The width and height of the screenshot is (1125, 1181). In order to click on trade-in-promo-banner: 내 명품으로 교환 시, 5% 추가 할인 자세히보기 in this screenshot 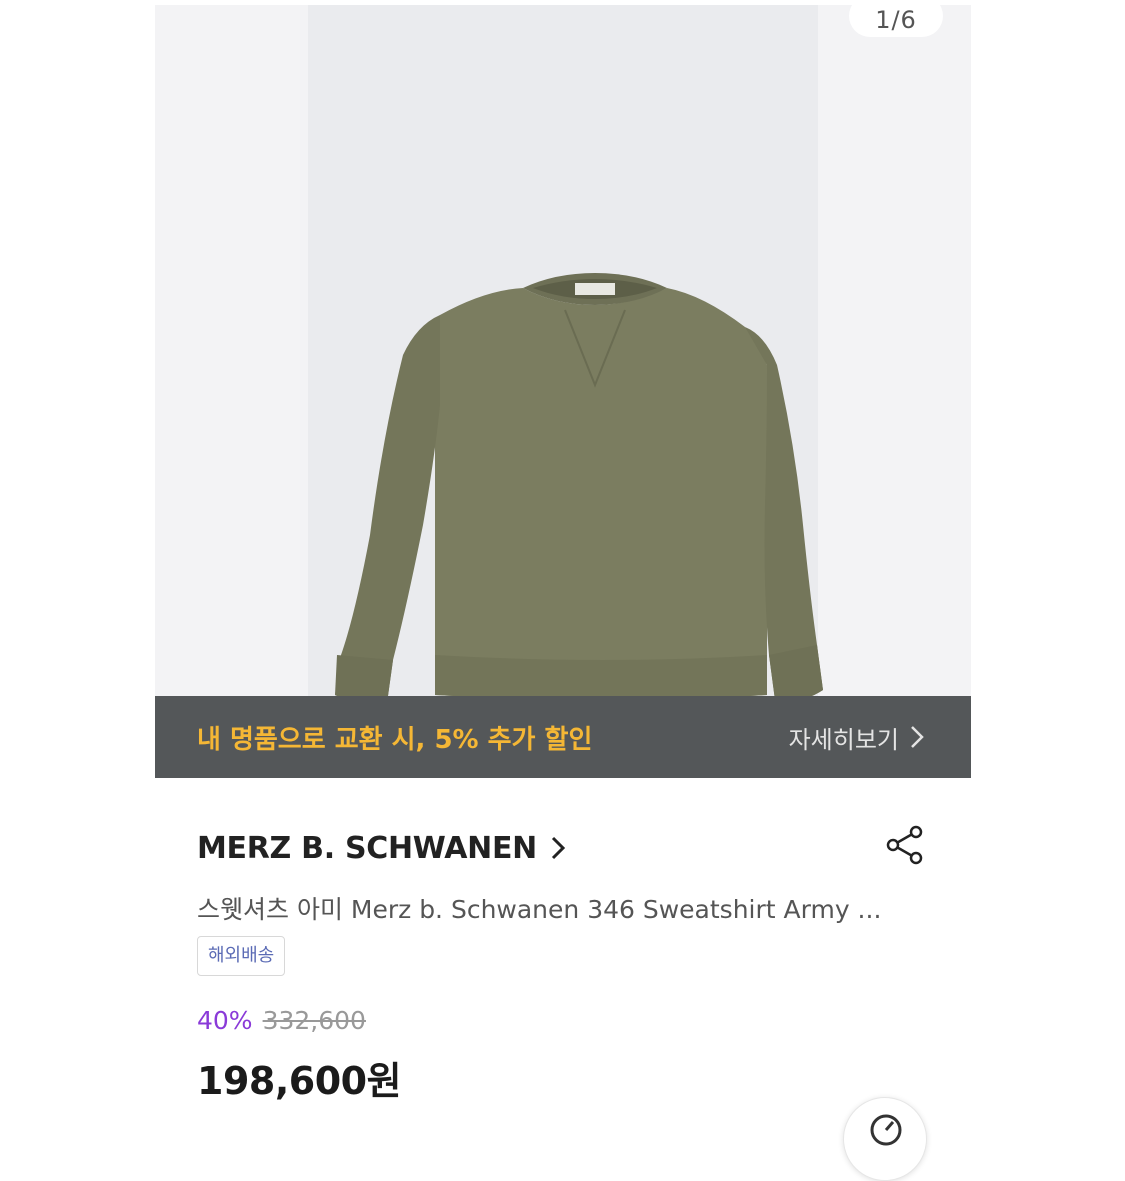, I will do `click(563, 737)`.